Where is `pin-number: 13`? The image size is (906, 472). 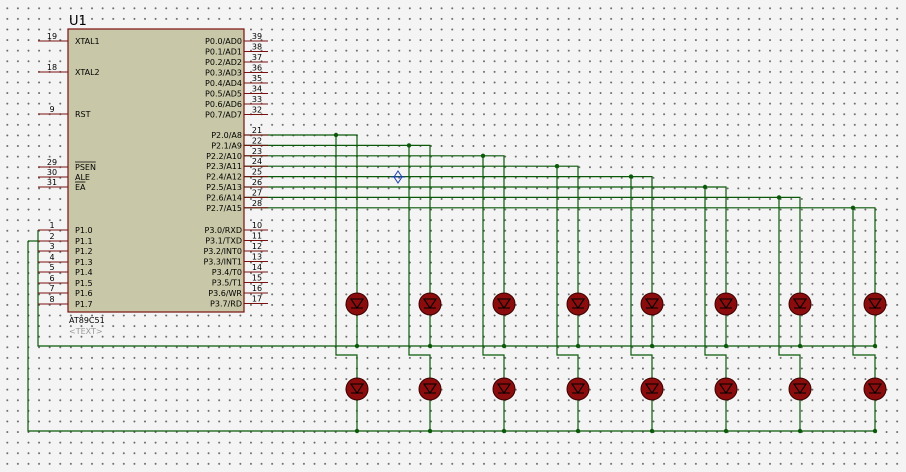
pin-number: 13 is located at coordinates (257, 257).